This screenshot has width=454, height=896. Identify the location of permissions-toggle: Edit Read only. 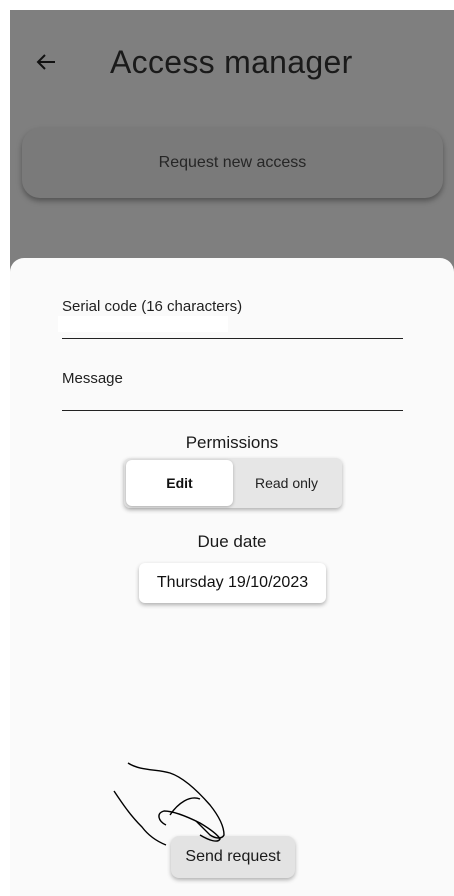
(233, 483).